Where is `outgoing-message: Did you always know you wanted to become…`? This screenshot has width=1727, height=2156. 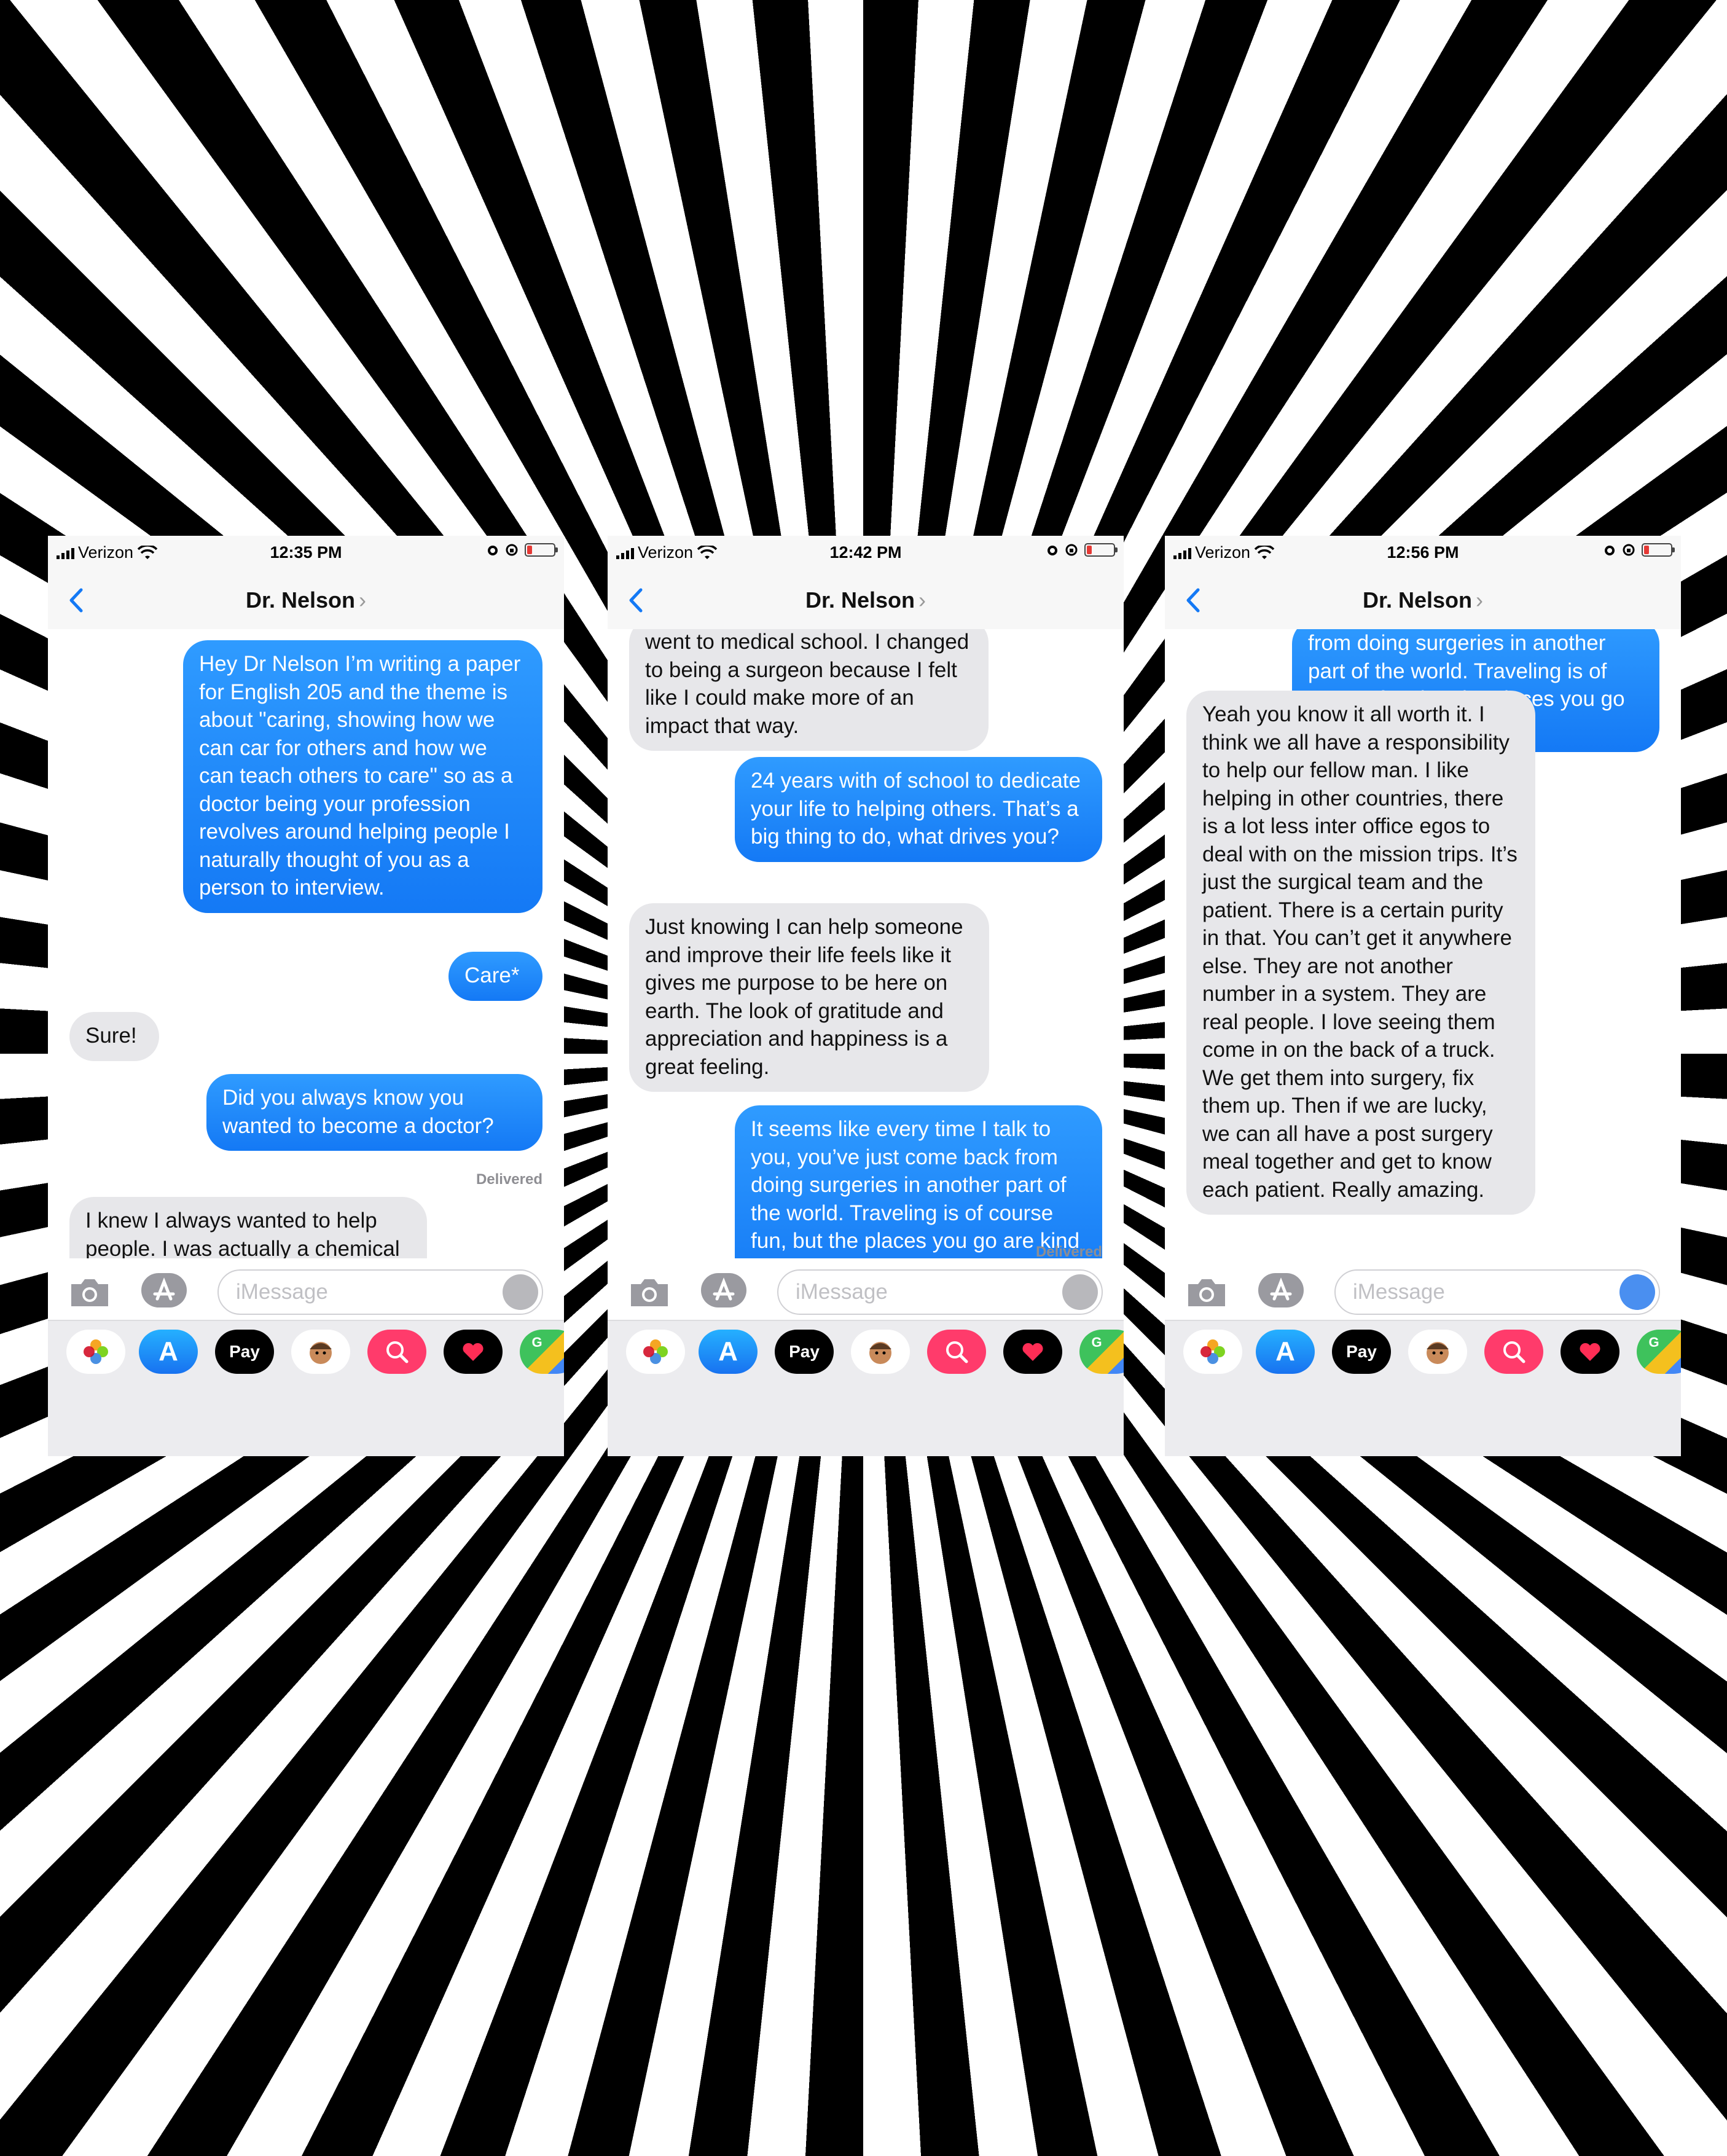
outgoing-message: Did you always know you wanted to become… is located at coordinates (374, 1112).